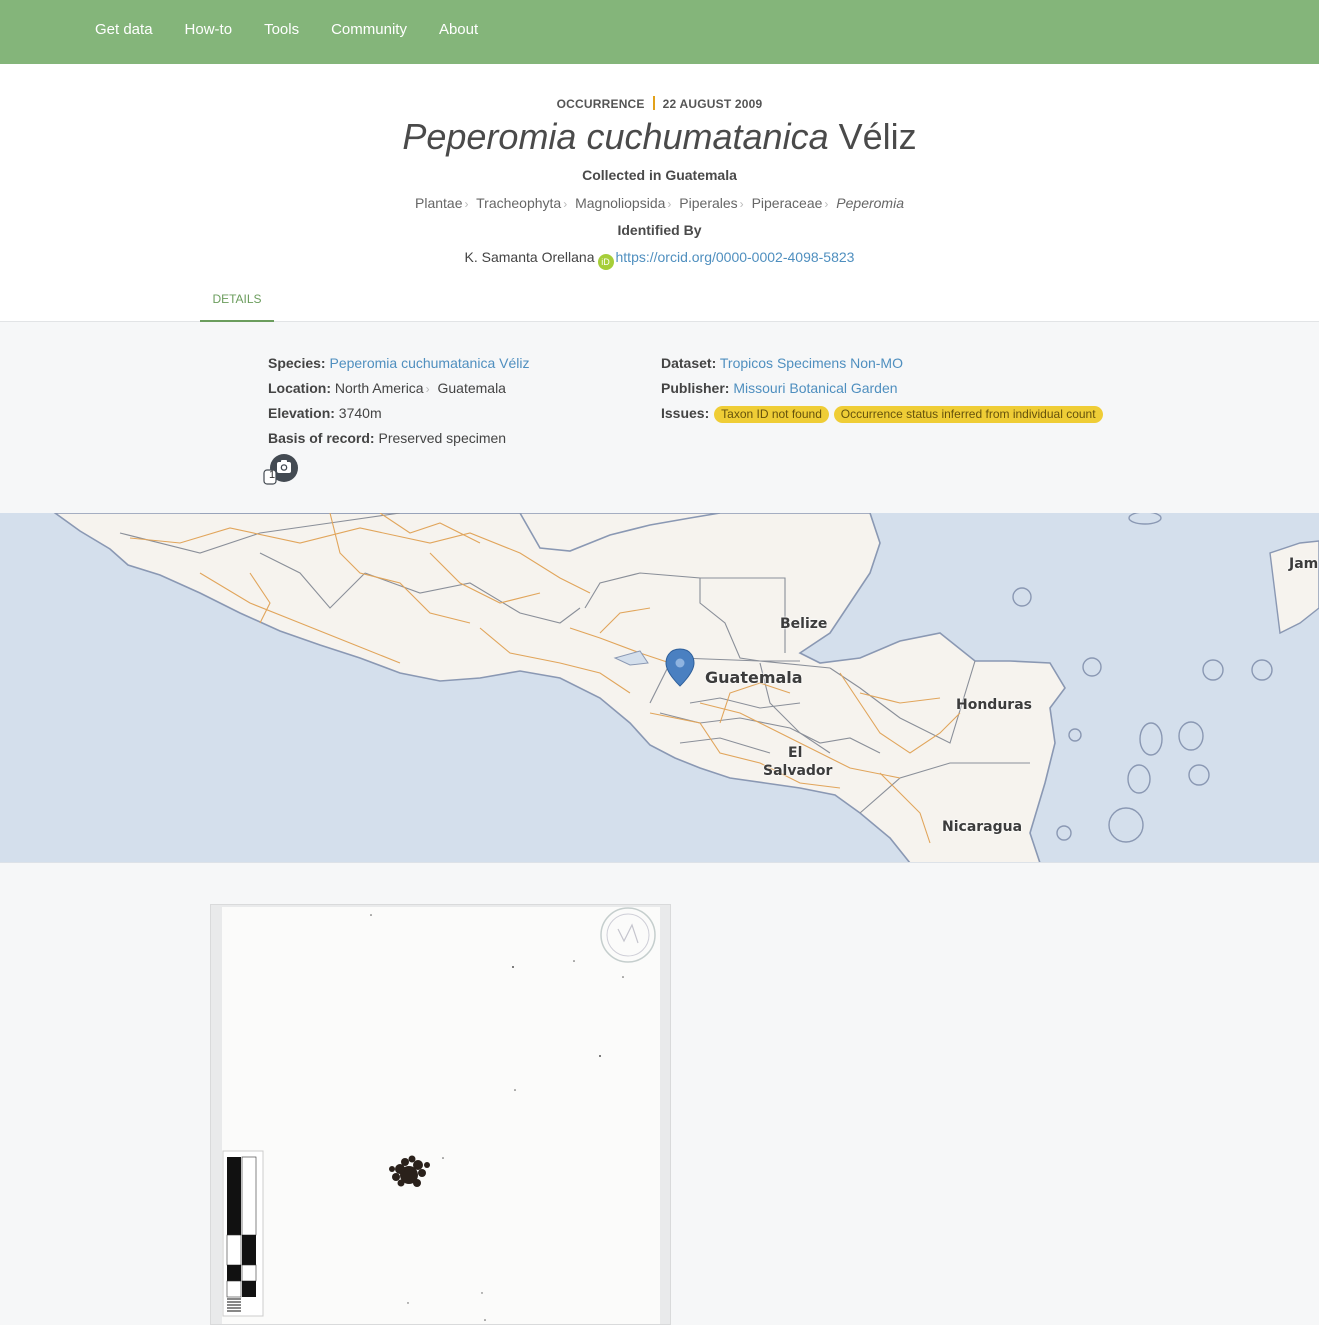 The height and width of the screenshot is (1325, 1319). Describe the element at coordinates (209, 29) in the screenshot. I see `nav-item-how-to: How-to` at that location.